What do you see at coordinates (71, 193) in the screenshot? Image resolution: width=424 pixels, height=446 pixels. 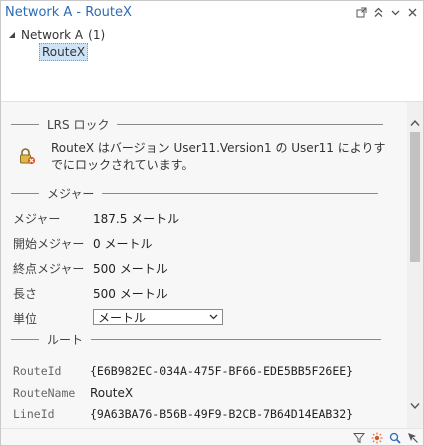 I see `measure-title: メジャー` at bounding box center [71, 193].